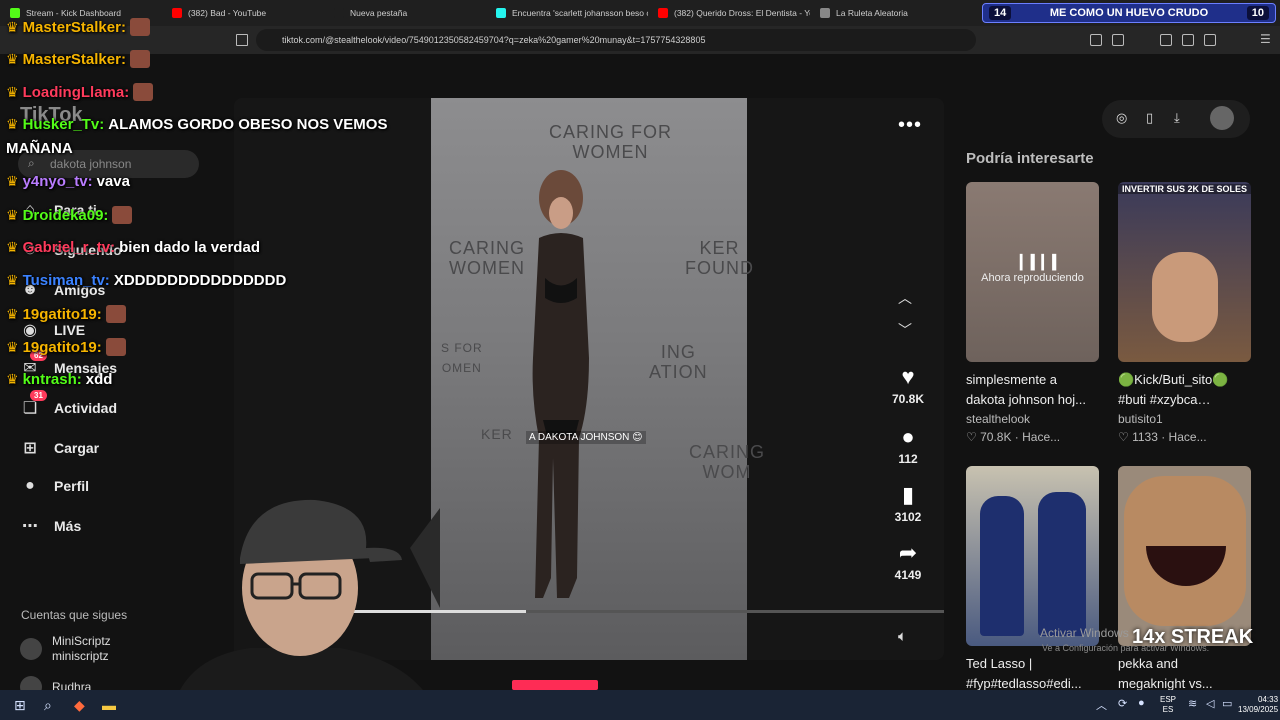 The height and width of the screenshot is (720, 1280). Describe the element at coordinates (1227, 703) in the screenshot. I see `battery-icon: ▭` at that location.